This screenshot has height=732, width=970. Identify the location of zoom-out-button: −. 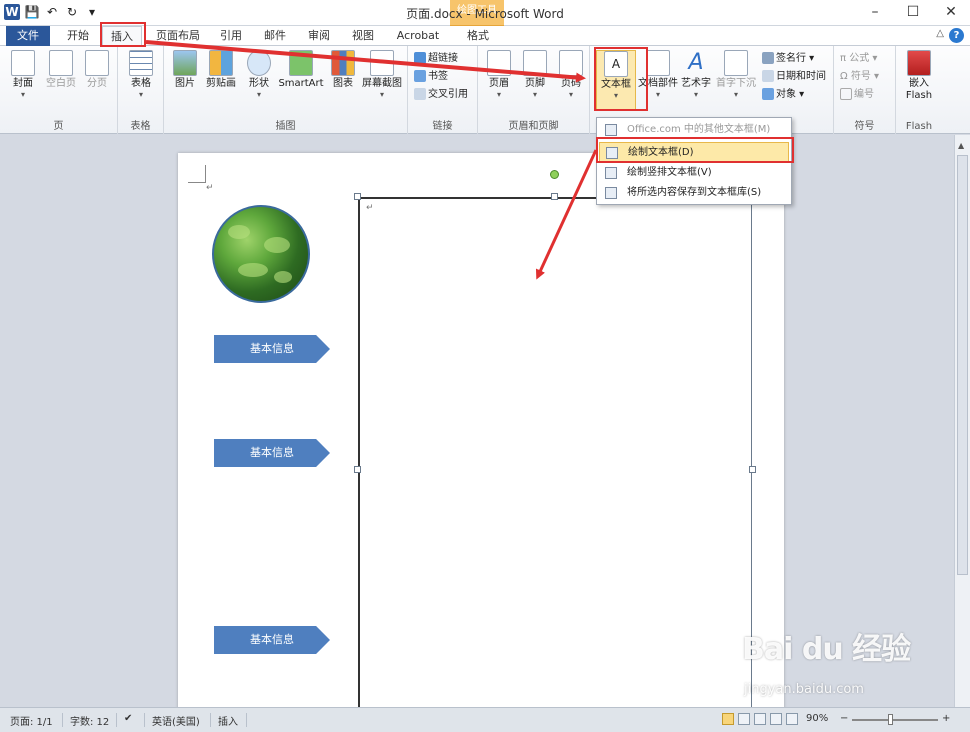
(844, 718).